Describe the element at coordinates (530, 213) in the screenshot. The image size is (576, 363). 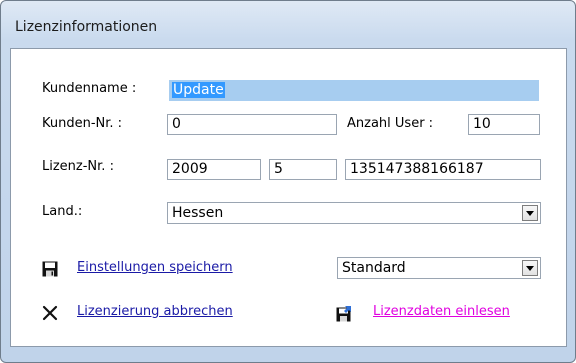
I see `land-dropdown-button` at that location.